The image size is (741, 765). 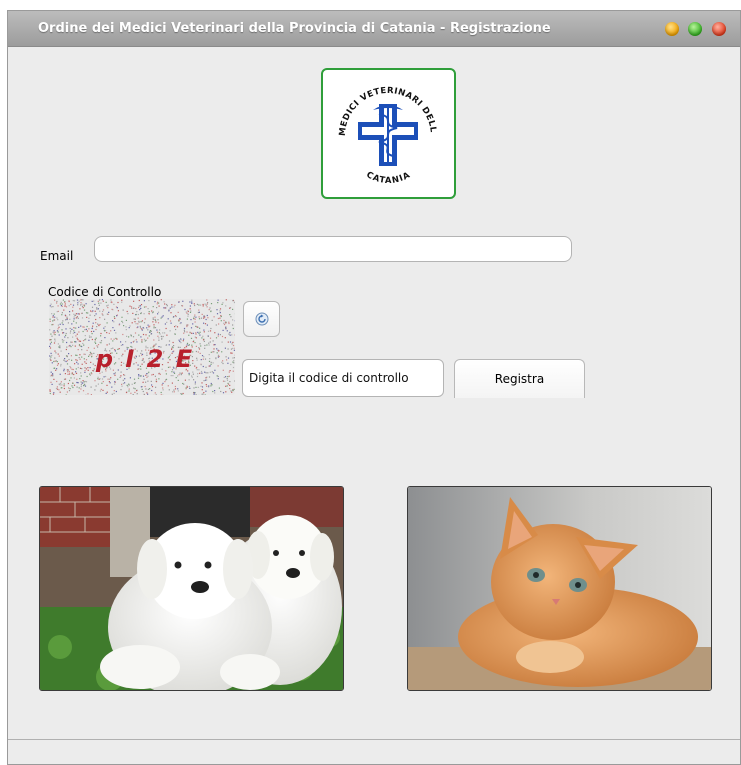 I want to click on captcha-label: Codice di Controllo, so click(x=105, y=292).